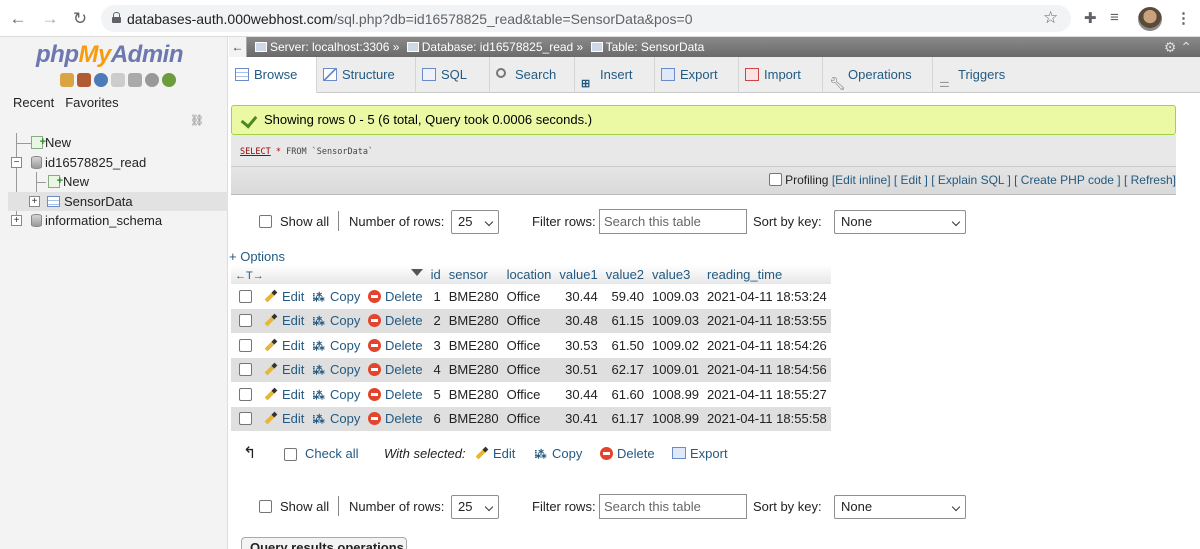  What do you see at coordinates (878, 75) in the screenshot?
I see `tab-operations: 🔧︎ Operations` at bounding box center [878, 75].